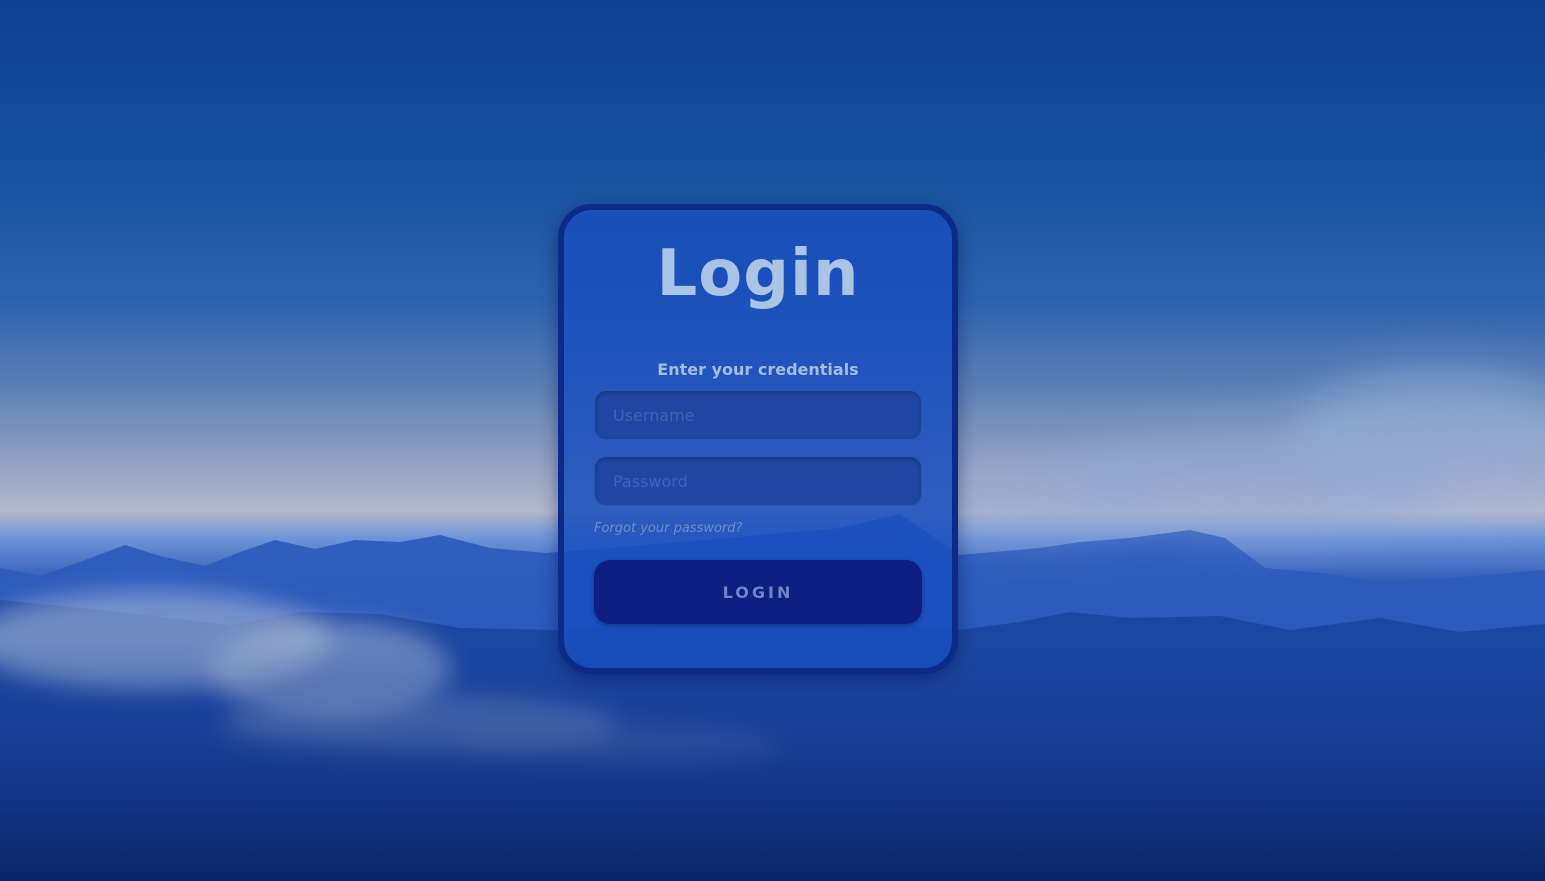 The width and height of the screenshot is (1545, 881). Describe the element at coordinates (758, 592) in the screenshot. I see `login-button: LOGIN` at that location.